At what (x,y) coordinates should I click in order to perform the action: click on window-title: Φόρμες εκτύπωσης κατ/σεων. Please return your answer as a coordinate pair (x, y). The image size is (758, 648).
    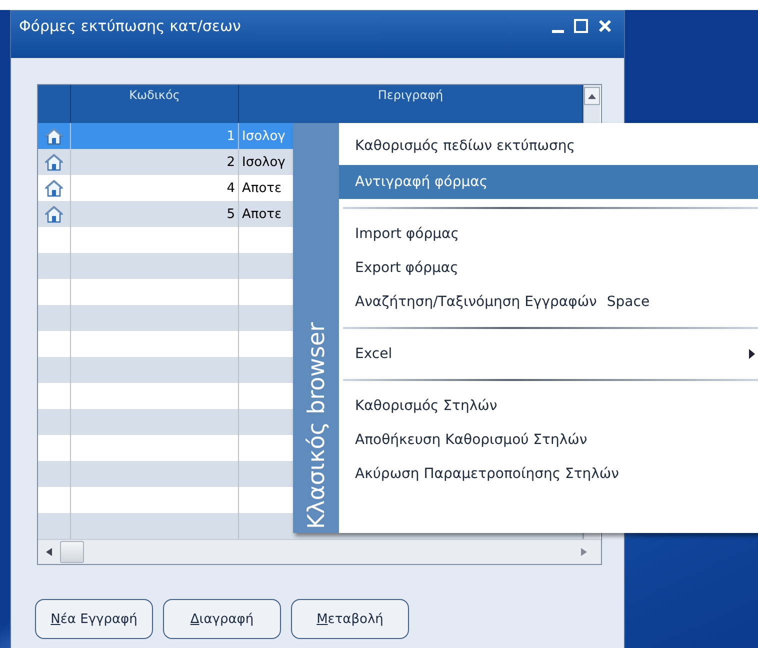
    Looking at the image, I should click on (130, 25).